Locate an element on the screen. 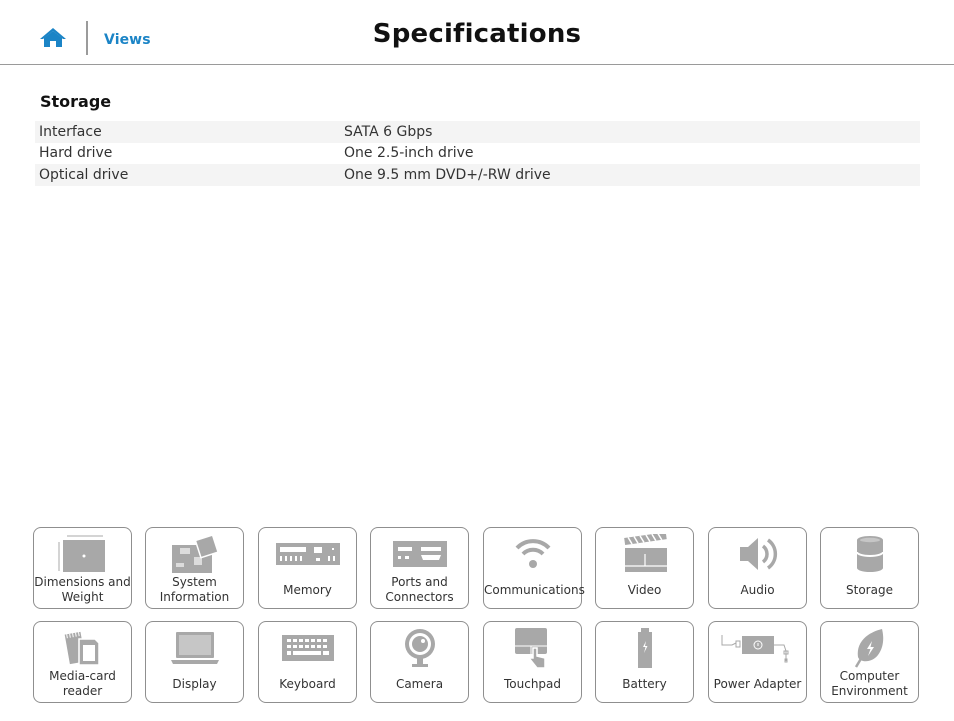  tile-system-information: System Information is located at coordinates (194, 568).